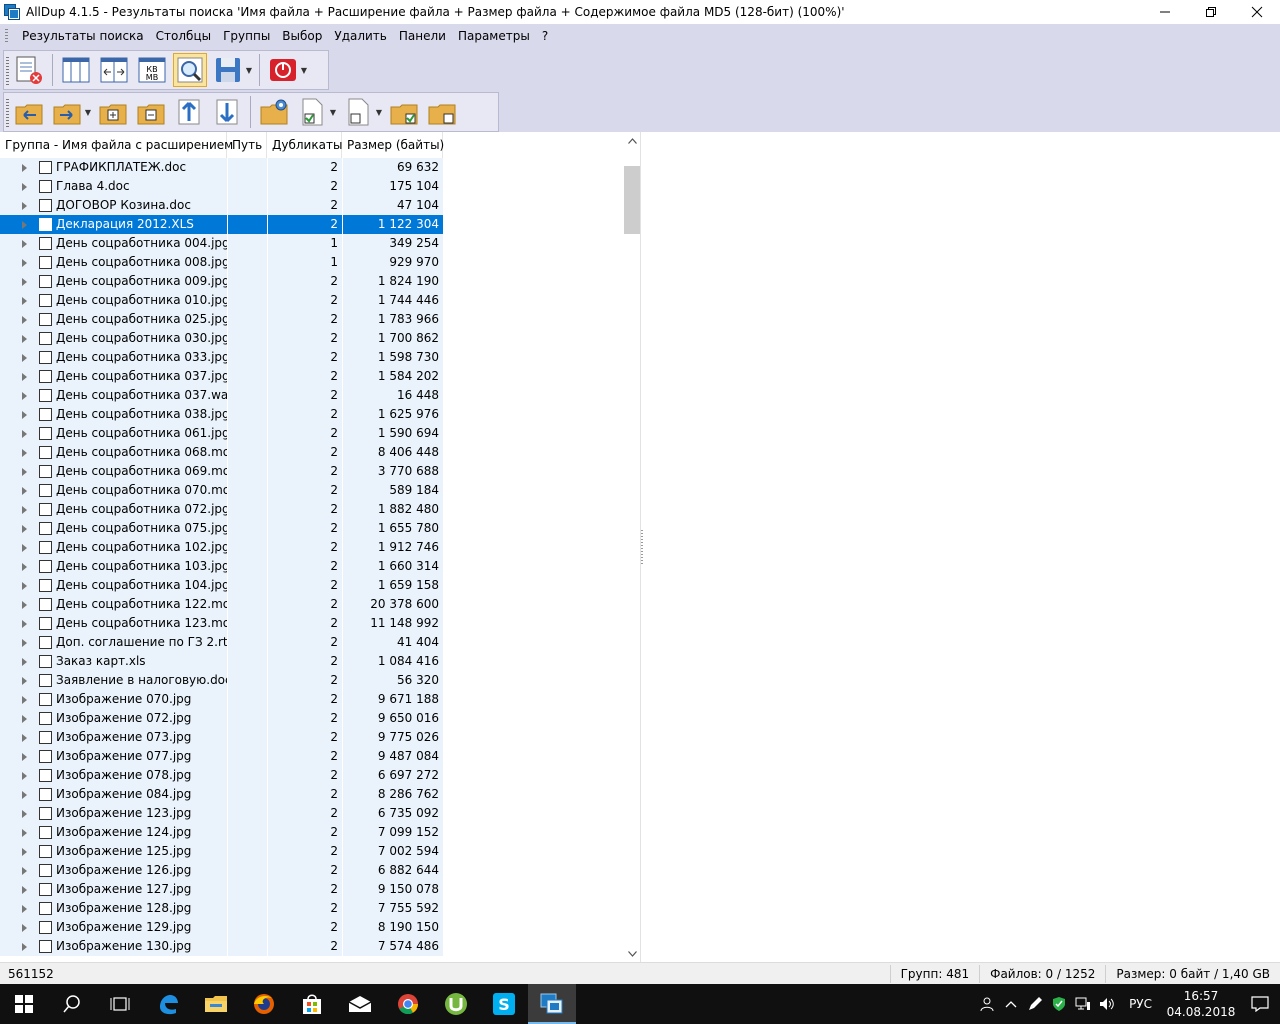  What do you see at coordinates (113, 585) in the screenshot?
I see `row-name-cell: День соцработника 104.jpg` at bounding box center [113, 585].